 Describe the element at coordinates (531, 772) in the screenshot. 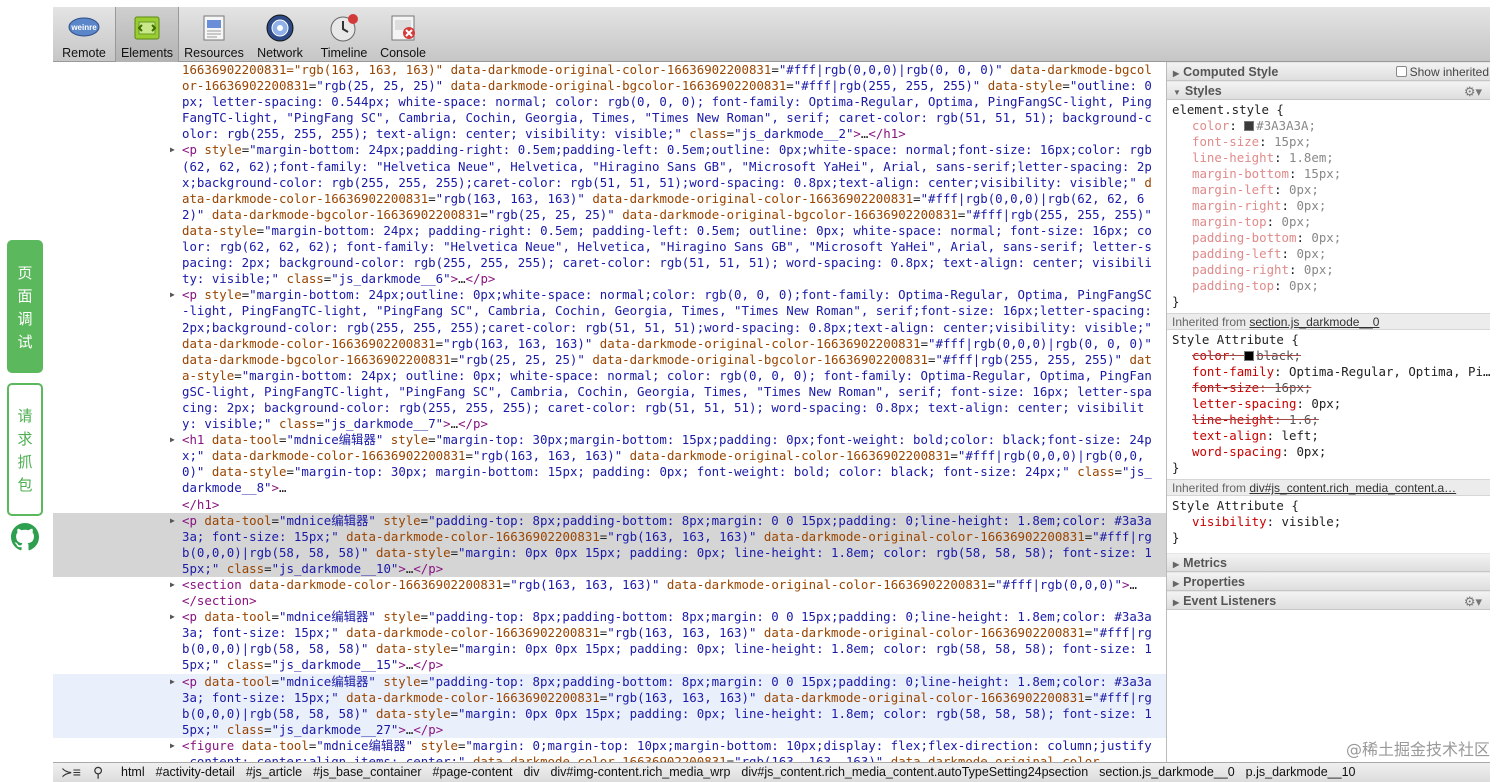

I see `breadcrumb-item: div` at that location.